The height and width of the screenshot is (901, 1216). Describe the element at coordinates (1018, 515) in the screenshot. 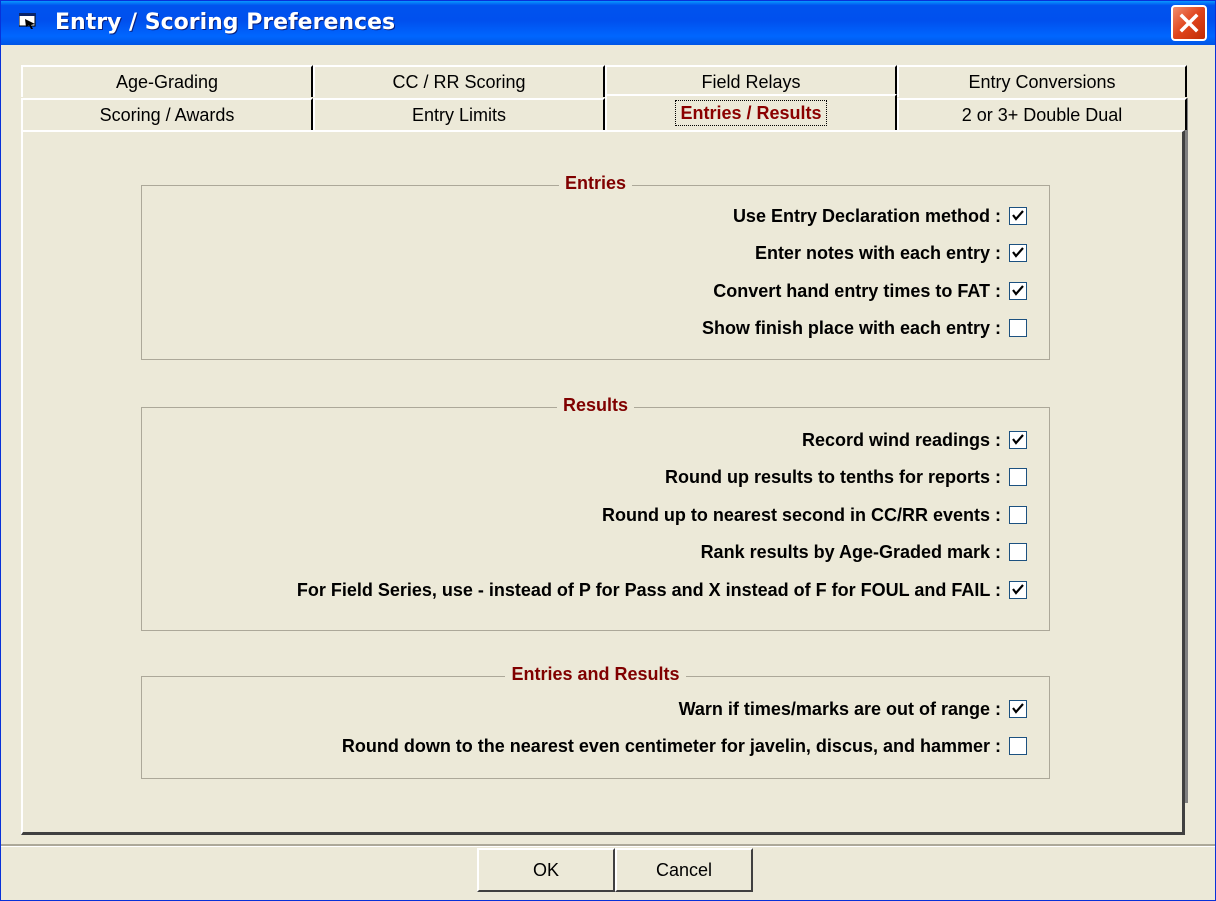

I see `round-up-second-checkbox` at that location.